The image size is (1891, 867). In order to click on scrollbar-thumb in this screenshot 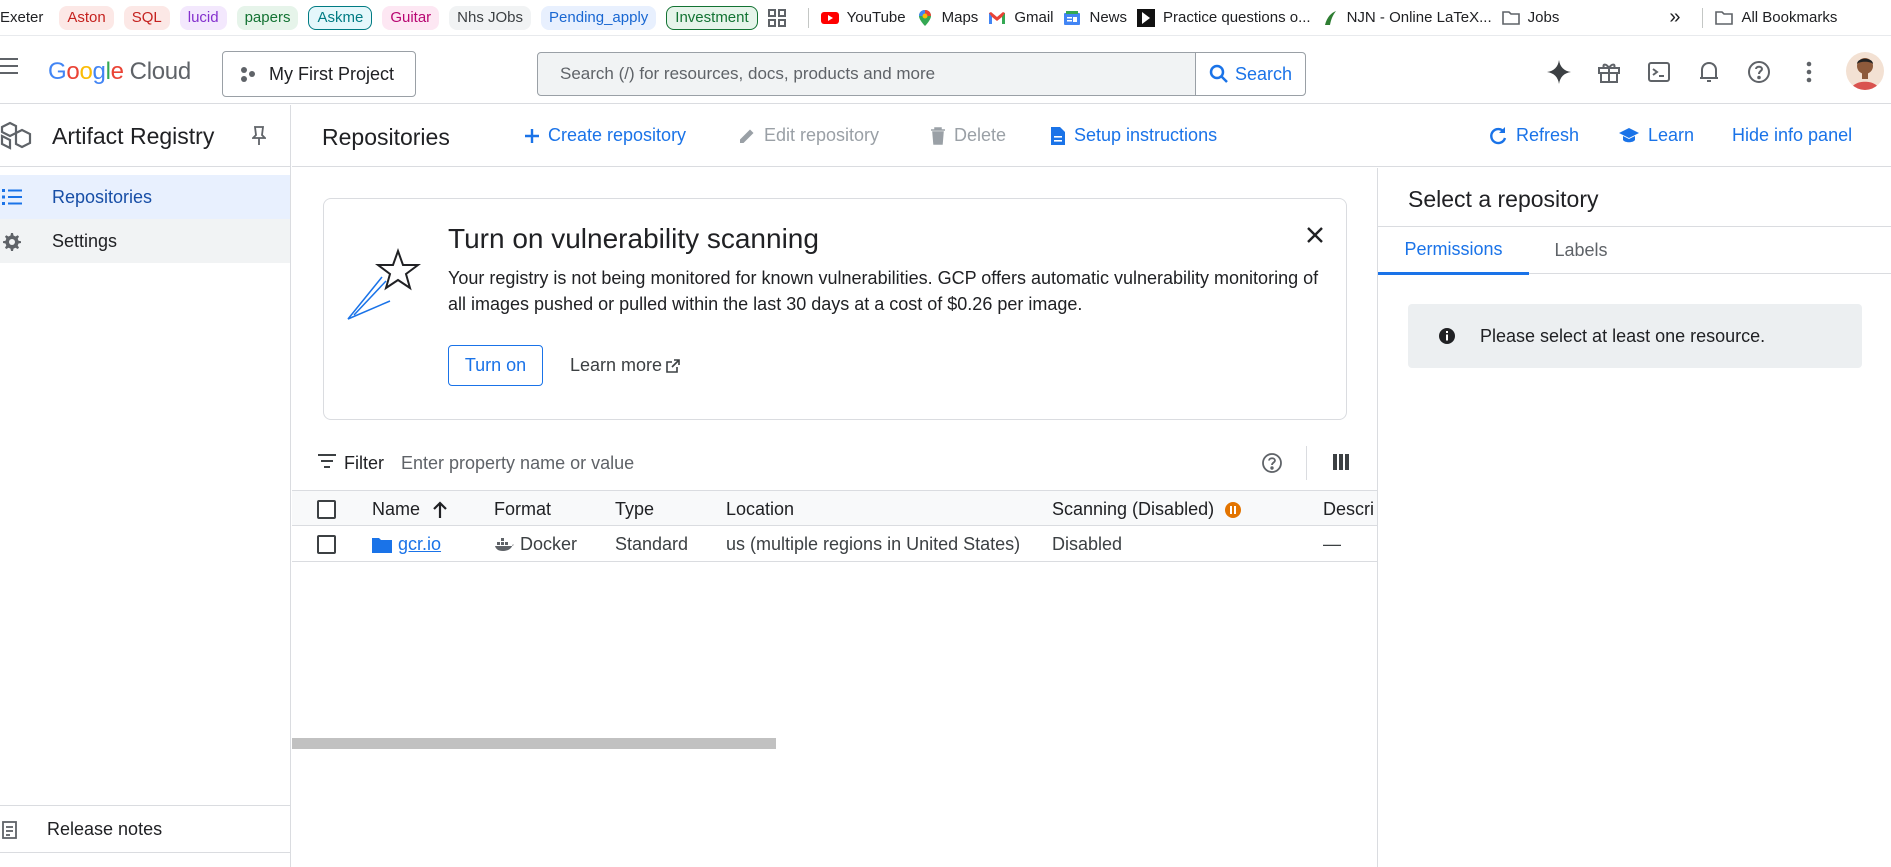, I will do `click(534, 743)`.